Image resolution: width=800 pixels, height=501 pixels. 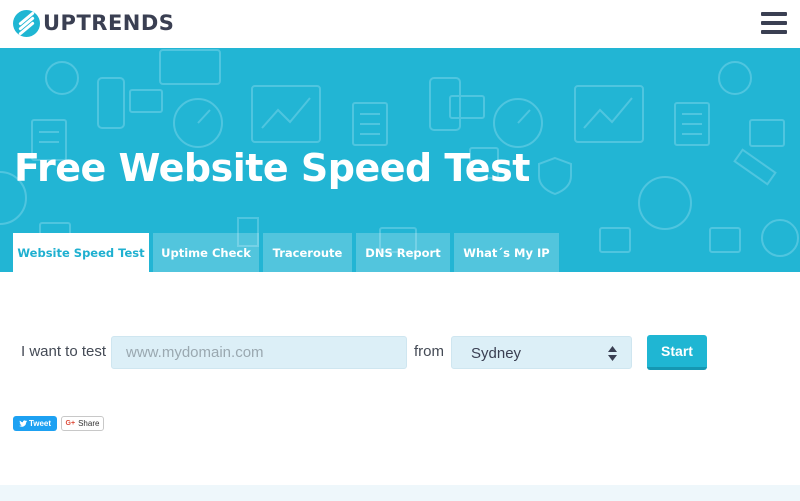 What do you see at coordinates (89, 423) in the screenshot?
I see `share-label: Share` at bounding box center [89, 423].